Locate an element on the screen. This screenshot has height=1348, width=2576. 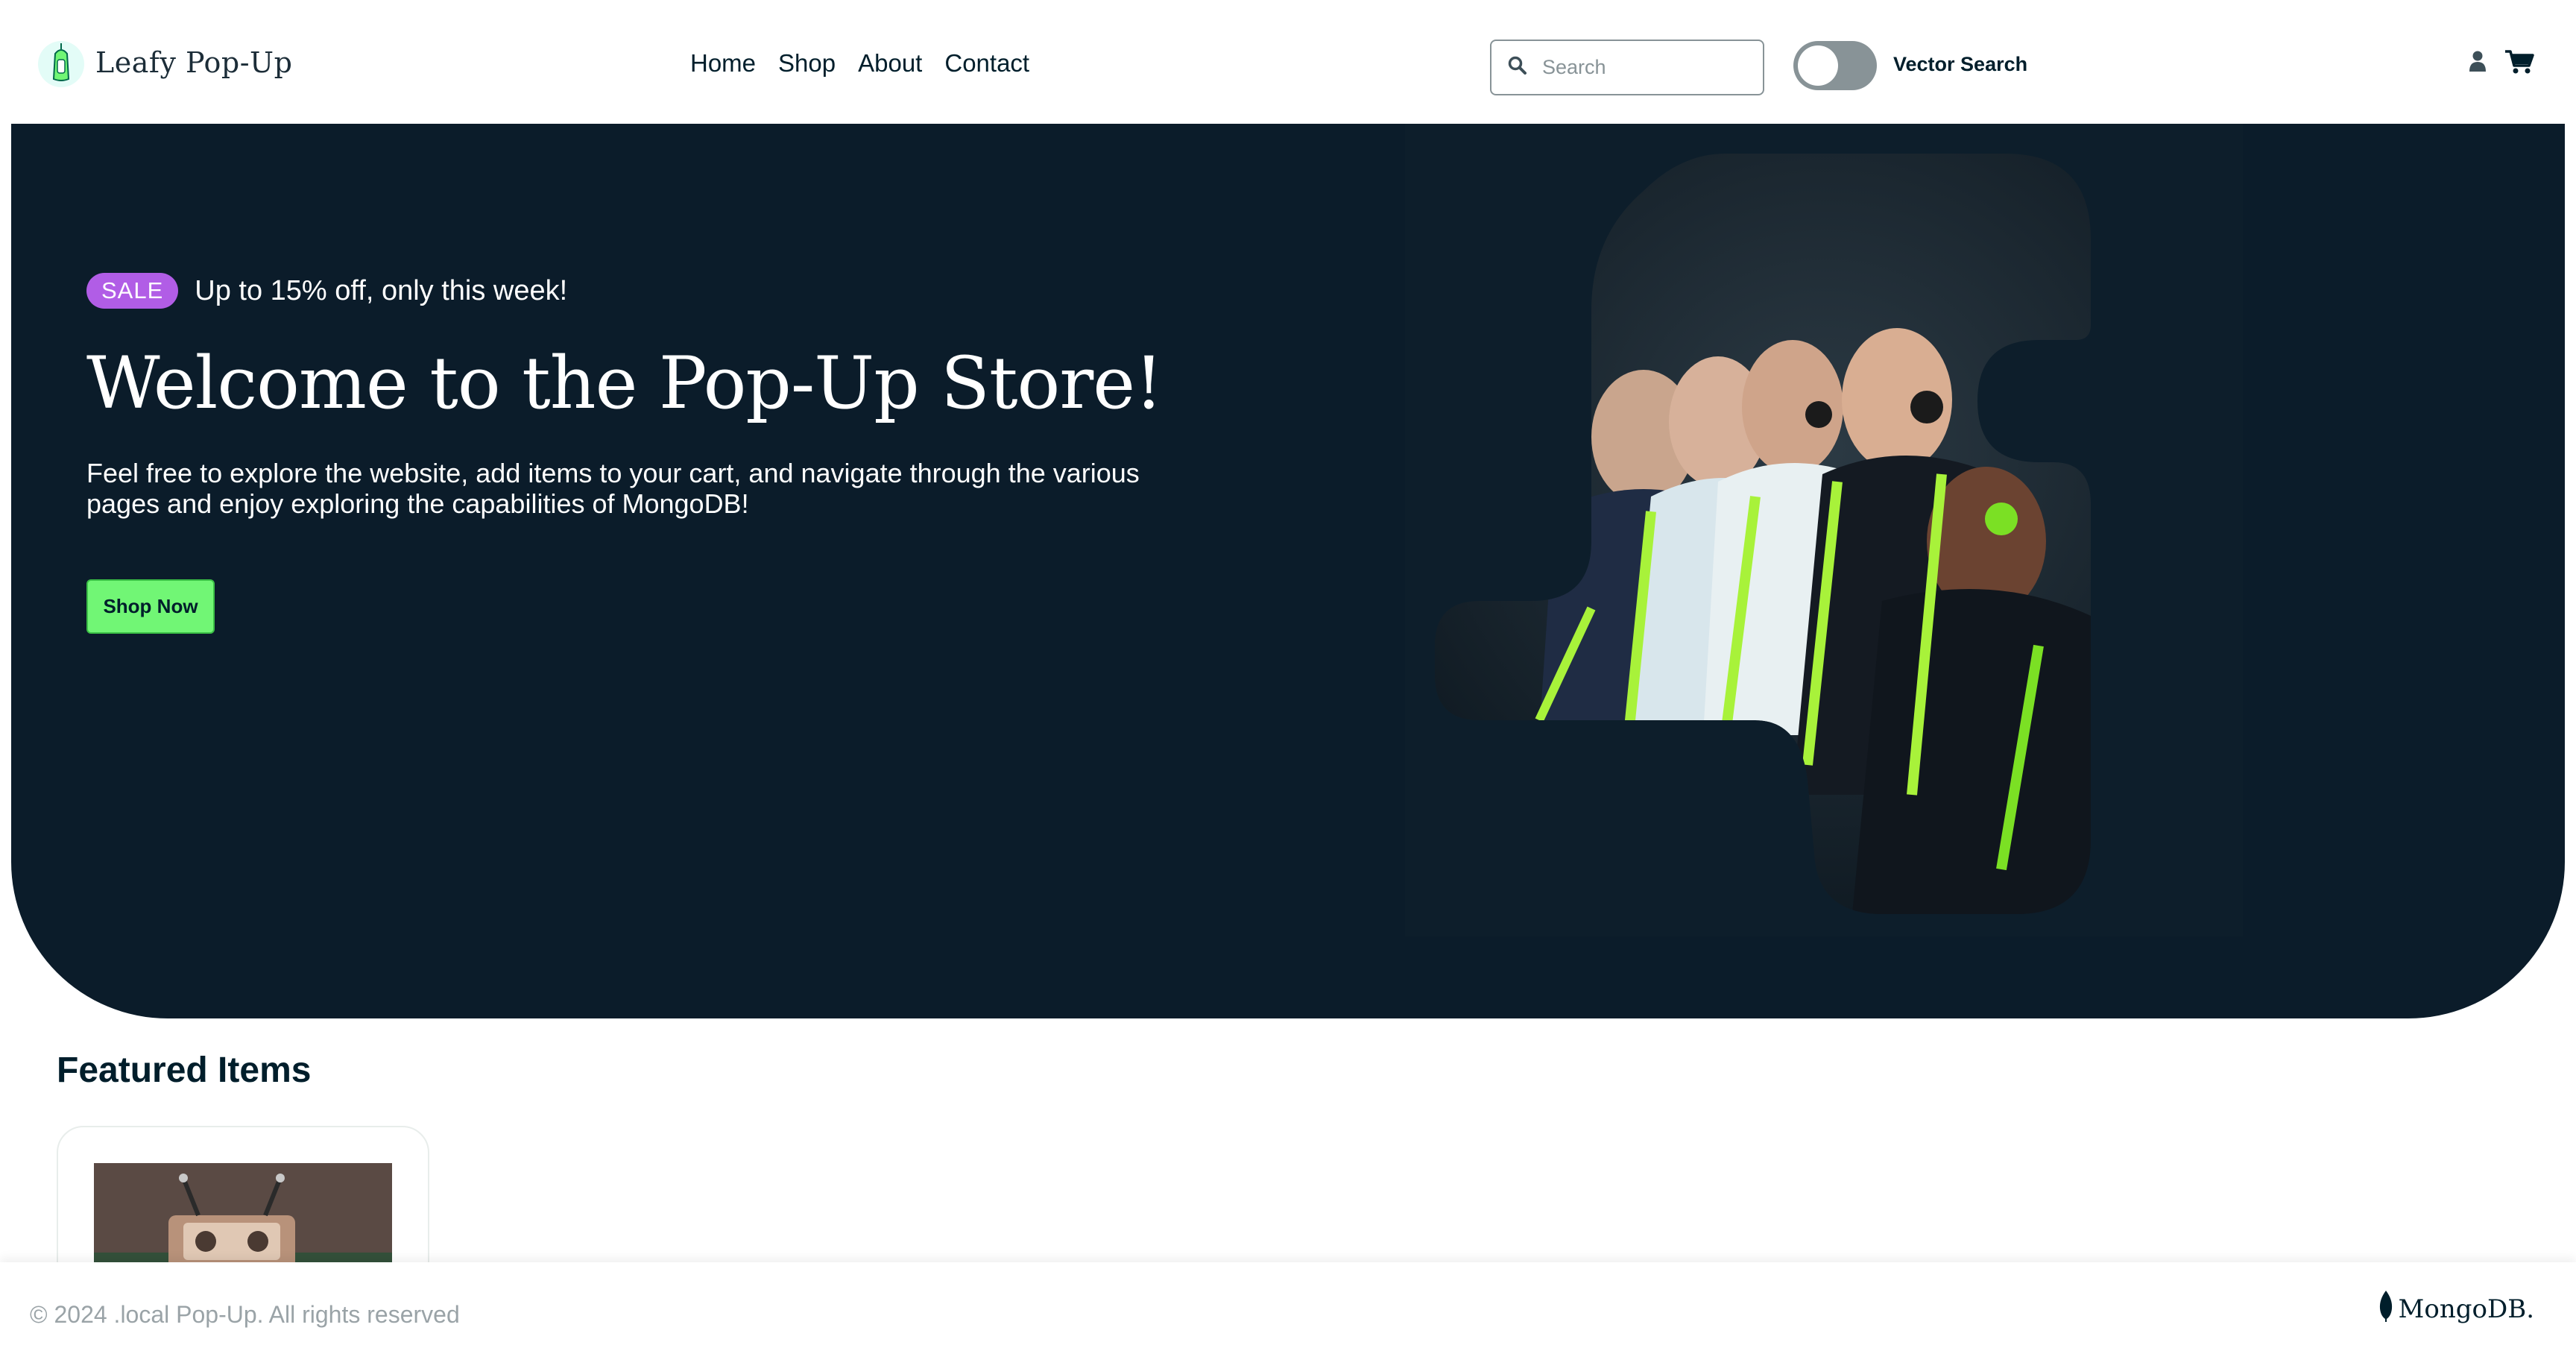
mongodb-logo: MongoDB. is located at coordinates (2456, 1309).